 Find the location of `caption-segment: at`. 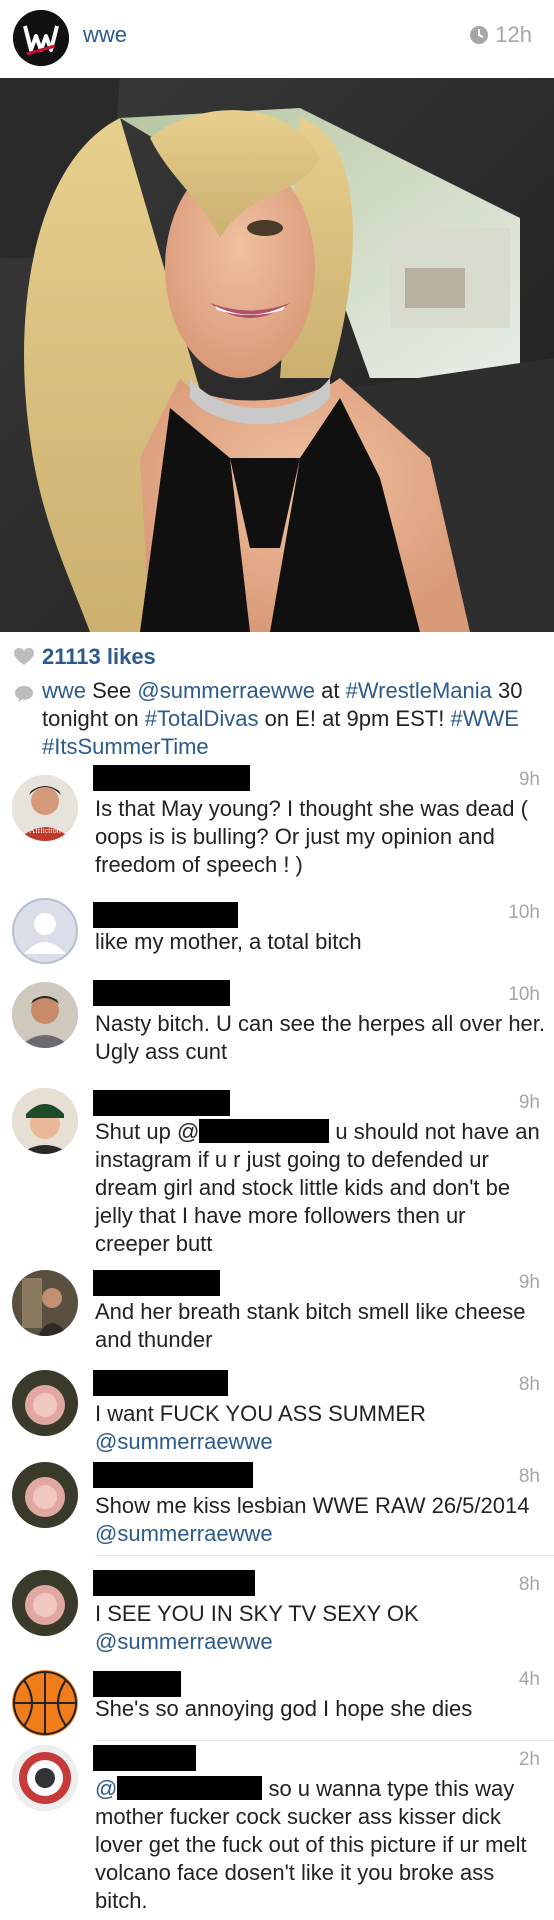

caption-segment: at is located at coordinates (330, 690).